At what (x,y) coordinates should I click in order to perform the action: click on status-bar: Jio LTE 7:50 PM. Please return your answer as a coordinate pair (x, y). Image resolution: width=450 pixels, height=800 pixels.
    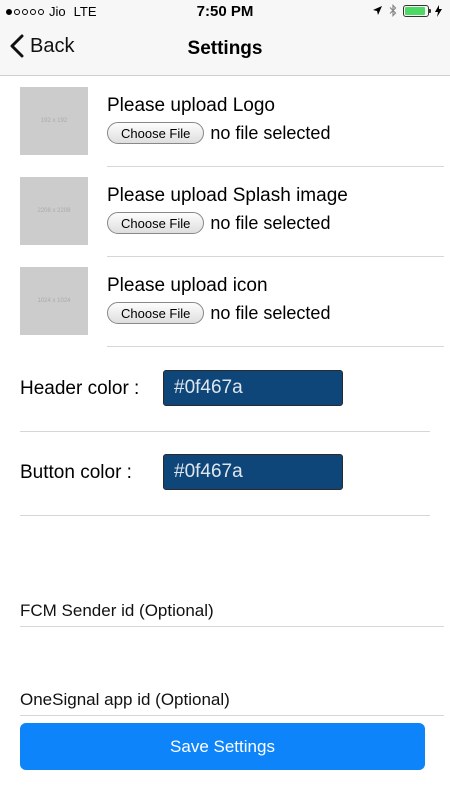
    Looking at the image, I should click on (225, 12).